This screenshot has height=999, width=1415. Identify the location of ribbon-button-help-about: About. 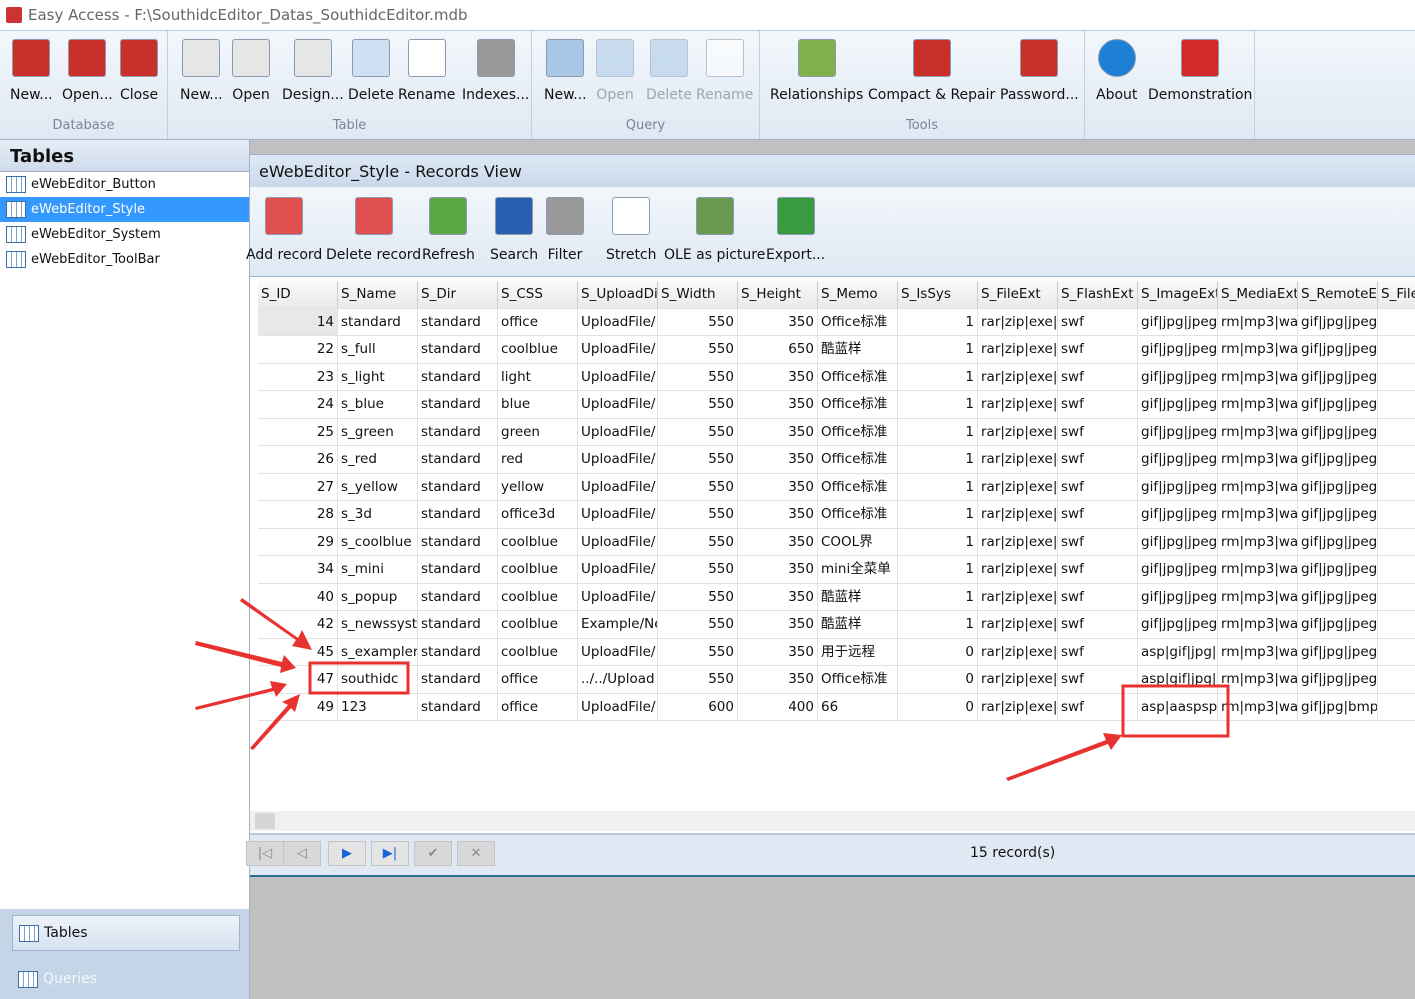
(1116, 71).